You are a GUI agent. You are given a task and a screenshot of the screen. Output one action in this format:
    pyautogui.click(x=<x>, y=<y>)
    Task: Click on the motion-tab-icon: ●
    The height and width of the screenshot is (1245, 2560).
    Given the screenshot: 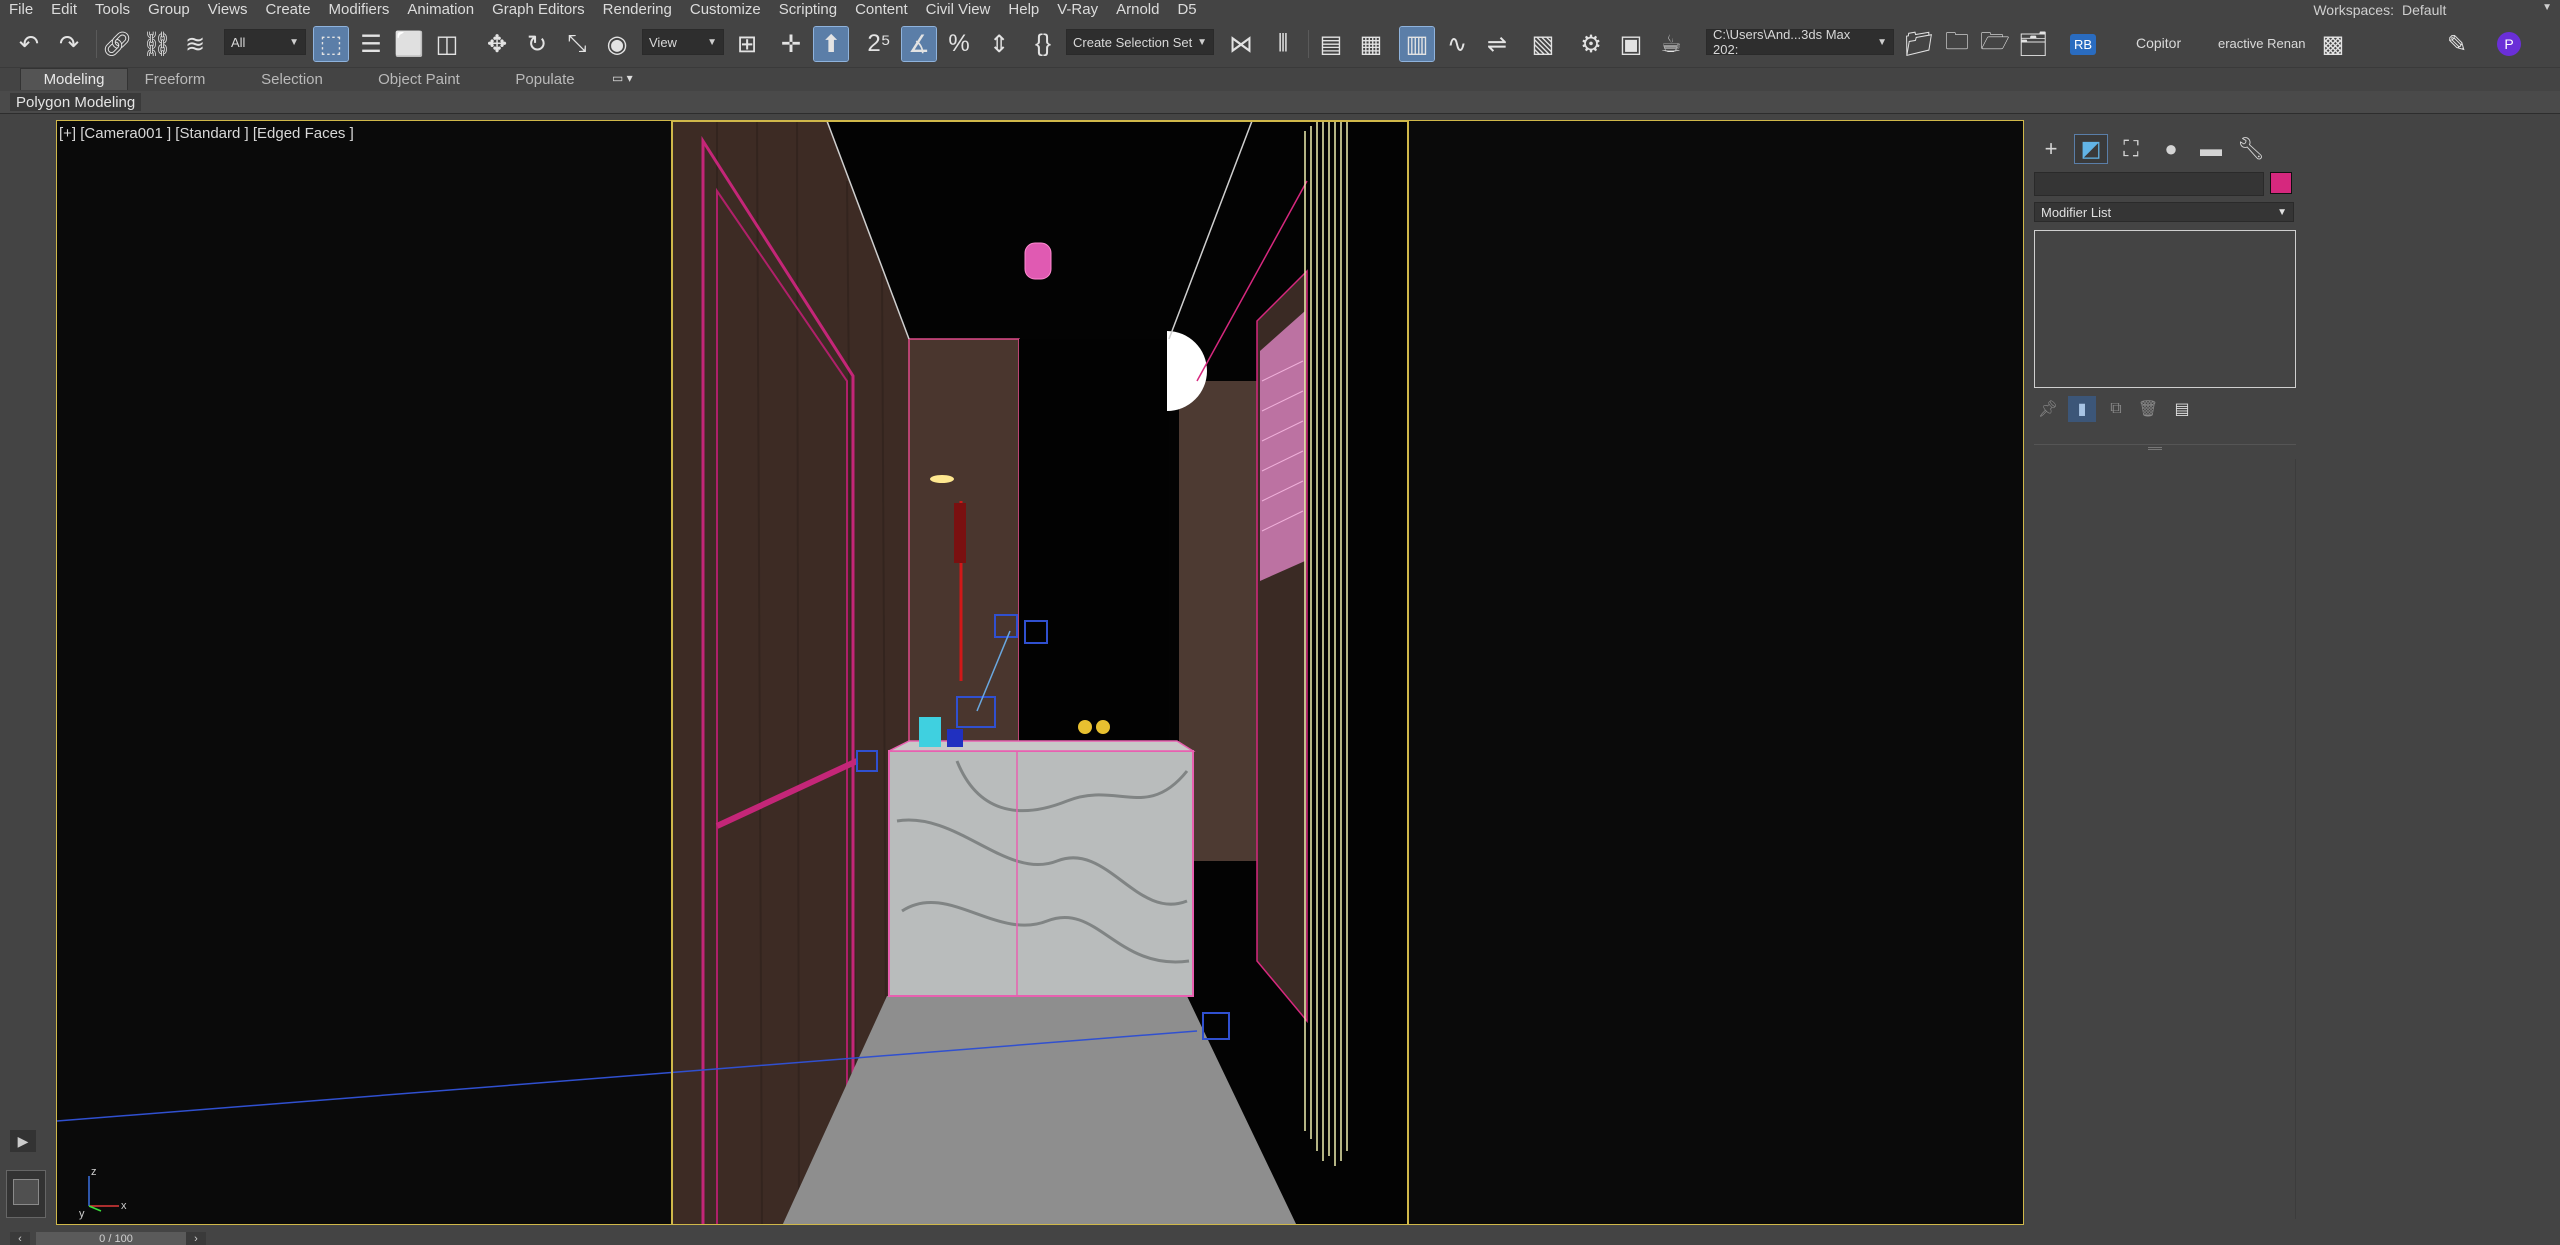 What is the action you would take?
    pyautogui.click(x=2171, y=149)
    